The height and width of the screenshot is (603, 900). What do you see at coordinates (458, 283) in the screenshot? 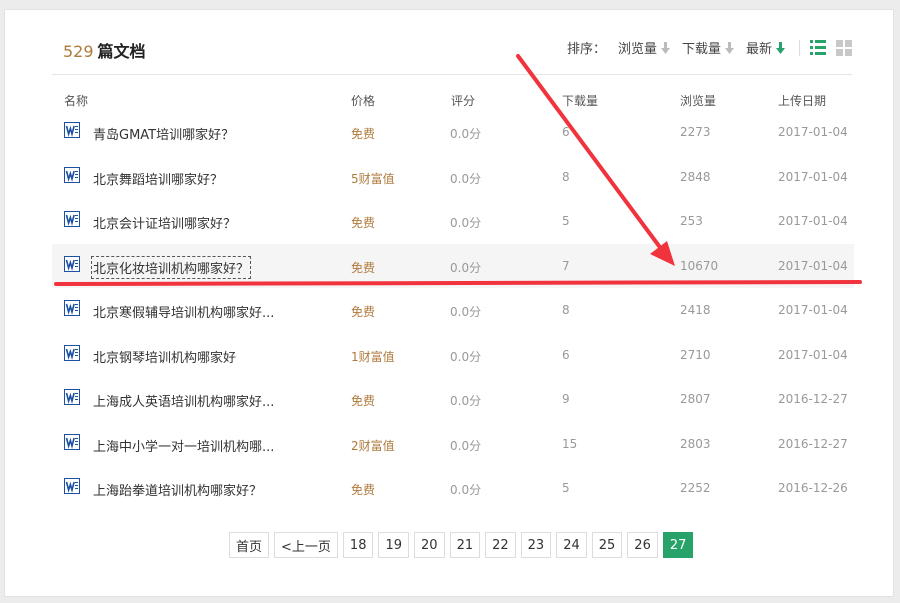
I see `annotation-underline` at bounding box center [458, 283].